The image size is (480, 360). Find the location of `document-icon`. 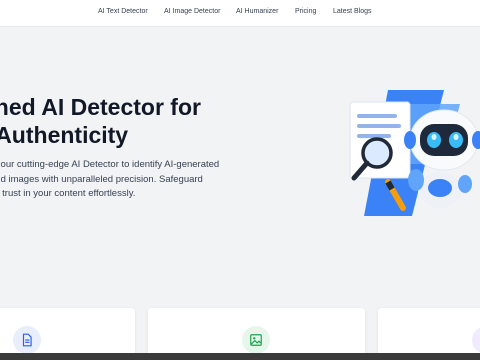

document-icon is located at coordinates (27, 340).